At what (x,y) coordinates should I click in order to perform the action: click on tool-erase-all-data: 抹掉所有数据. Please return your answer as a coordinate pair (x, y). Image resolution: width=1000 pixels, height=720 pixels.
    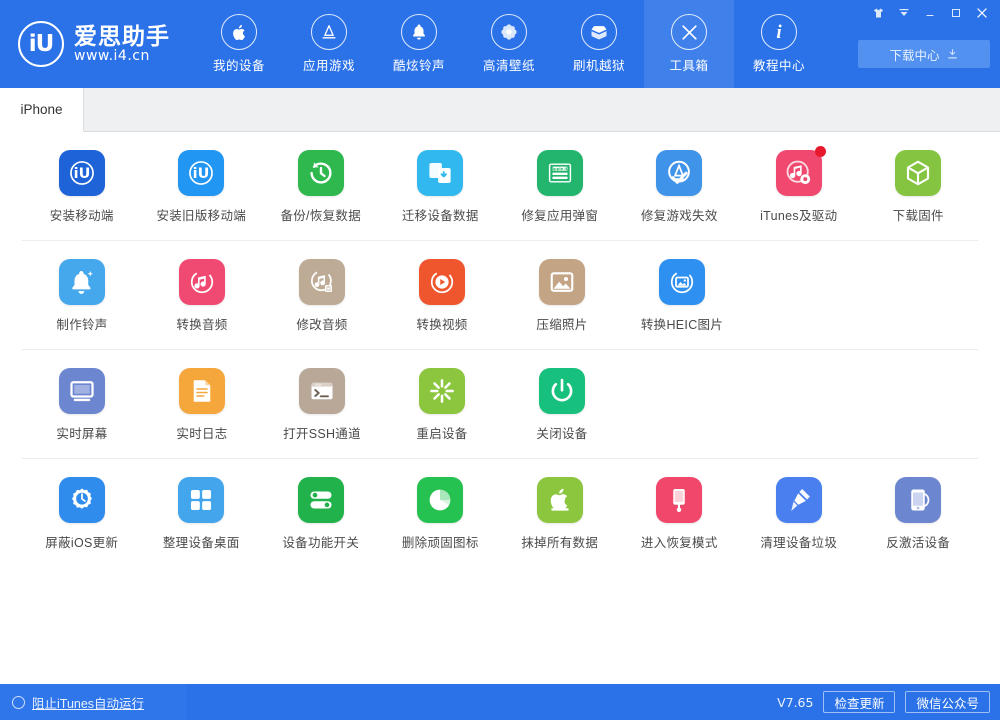
    Looking at the image, I should click on (560, 514).